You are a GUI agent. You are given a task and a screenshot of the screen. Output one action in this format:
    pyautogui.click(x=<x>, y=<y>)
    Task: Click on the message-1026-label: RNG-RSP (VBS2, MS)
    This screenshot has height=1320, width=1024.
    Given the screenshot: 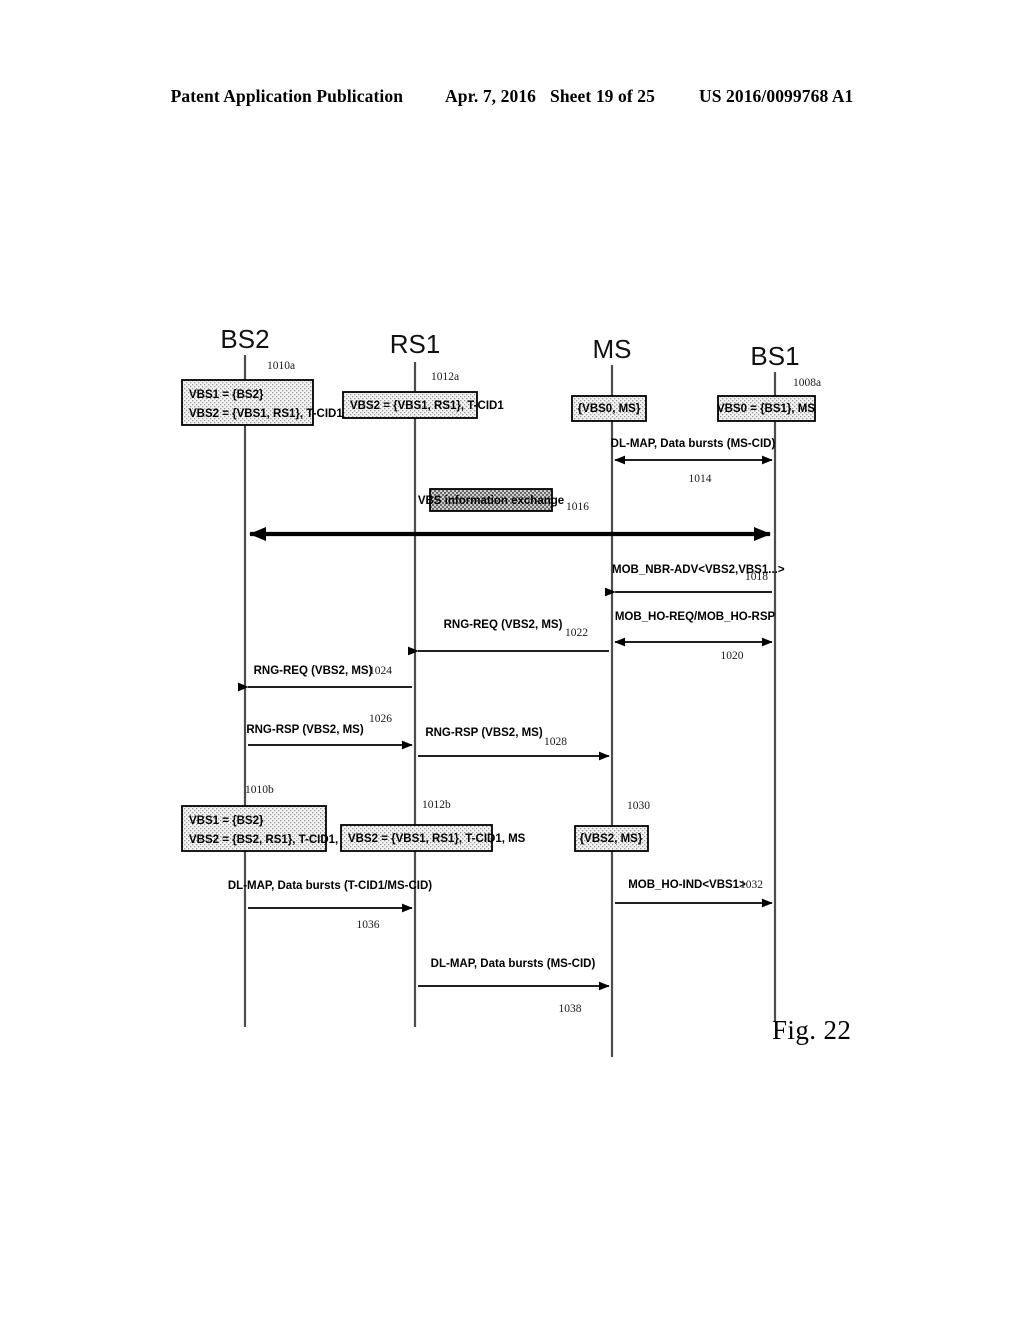 What is the action you would take?
    pyautogui.click(x=305, y=730)
    